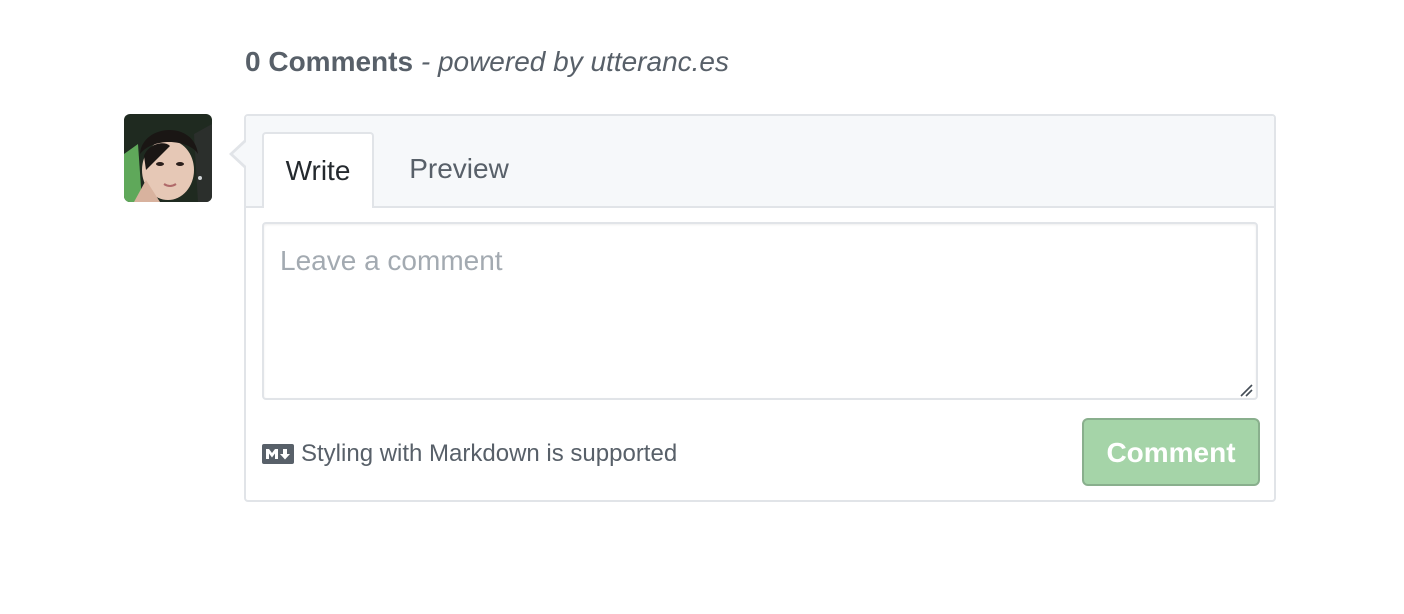 The width and height of the screenshot is (1404, 614). What do you see at coordinates (1246, 390) in the screenshot?
I see `resize-handle-icon` at bounding box center [1246, 390].